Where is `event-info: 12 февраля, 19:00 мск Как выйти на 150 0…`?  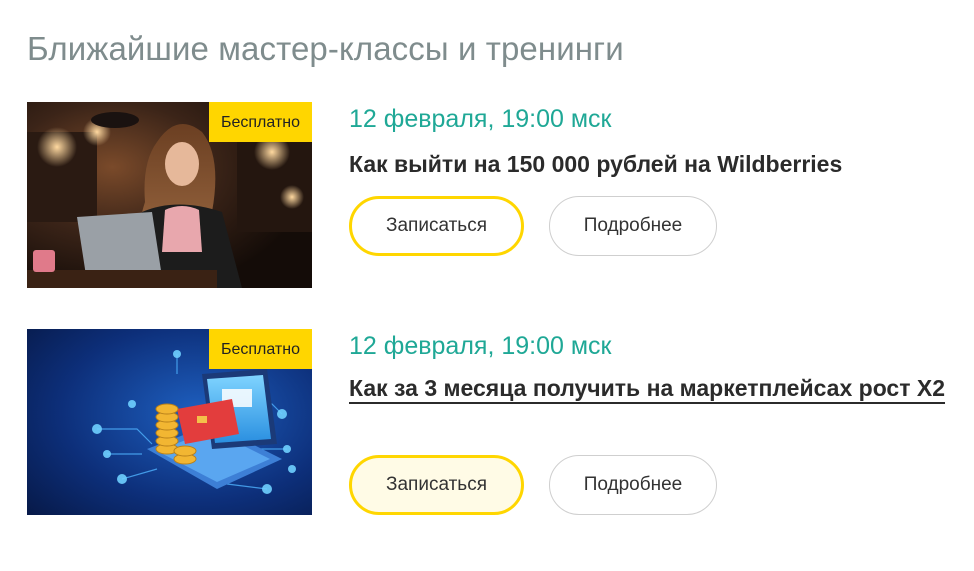 event-info: 12 февраля, 19:00 мск Как выйти на 150 0… is located at coordinates (649, 141).